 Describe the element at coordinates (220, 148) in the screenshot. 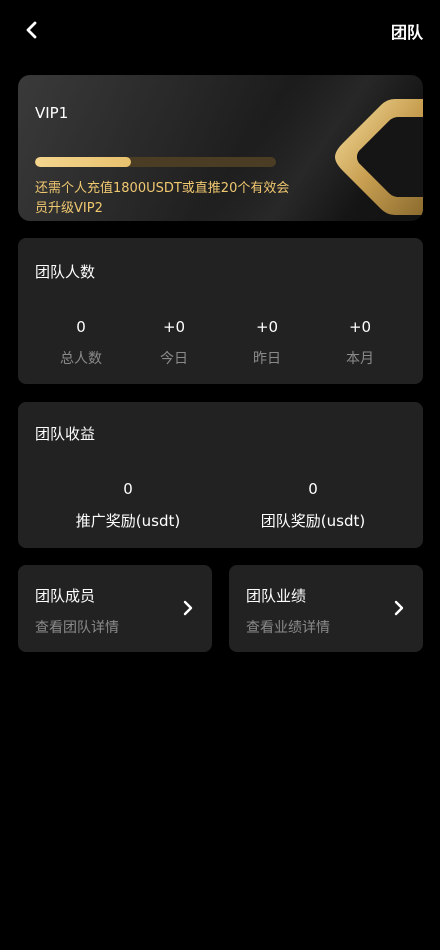

I see `vip-card: VIP1 还需个人充值1800USDT或直推20个有效会员升级VIP2` at that location.